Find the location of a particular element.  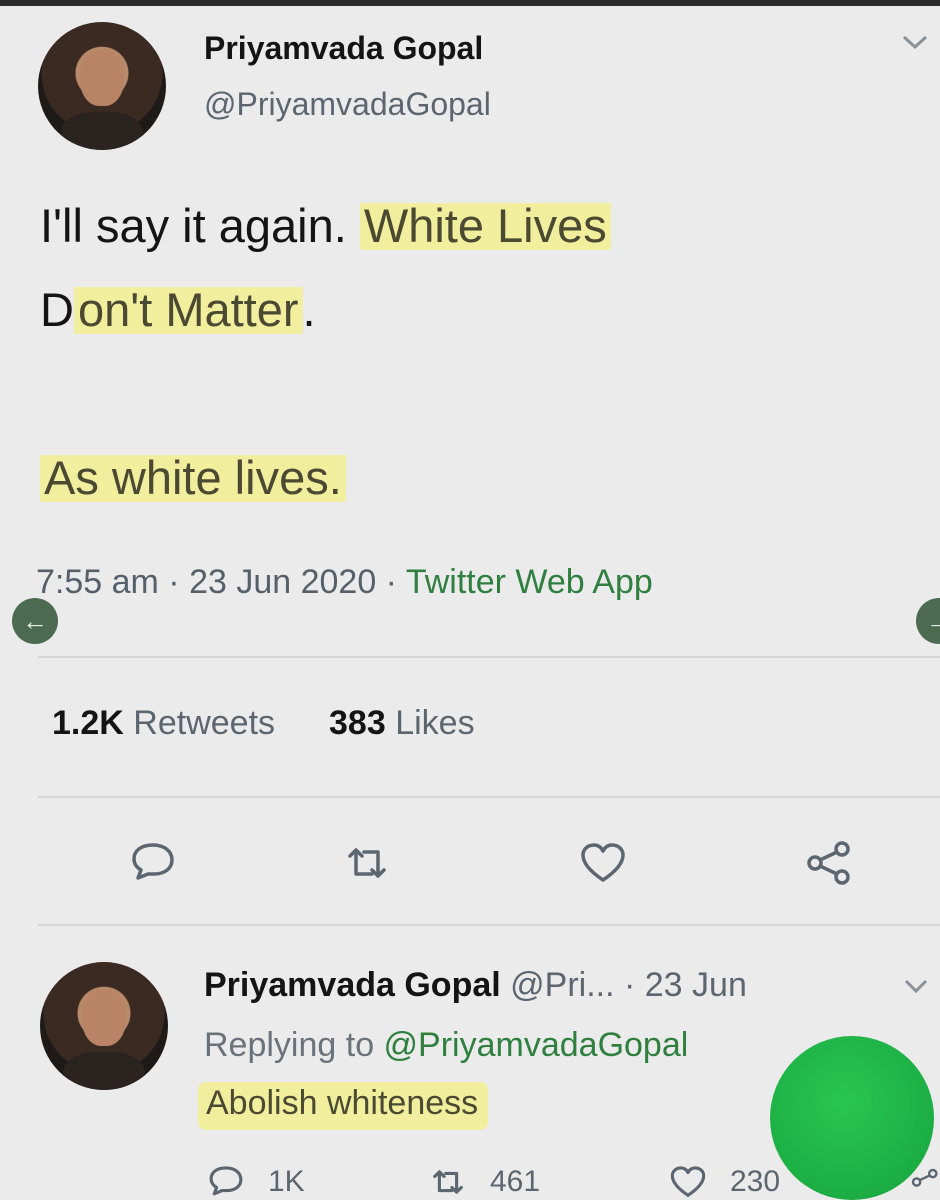

retweets-stat: 1.2K Retweets is located at coordinates (163, 723).